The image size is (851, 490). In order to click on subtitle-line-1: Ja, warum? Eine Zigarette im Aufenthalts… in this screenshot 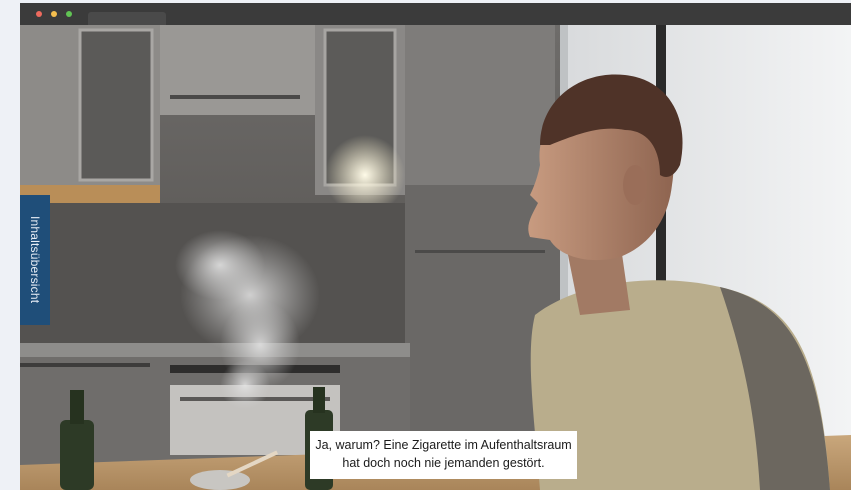, I will do `click(443, 445)`.